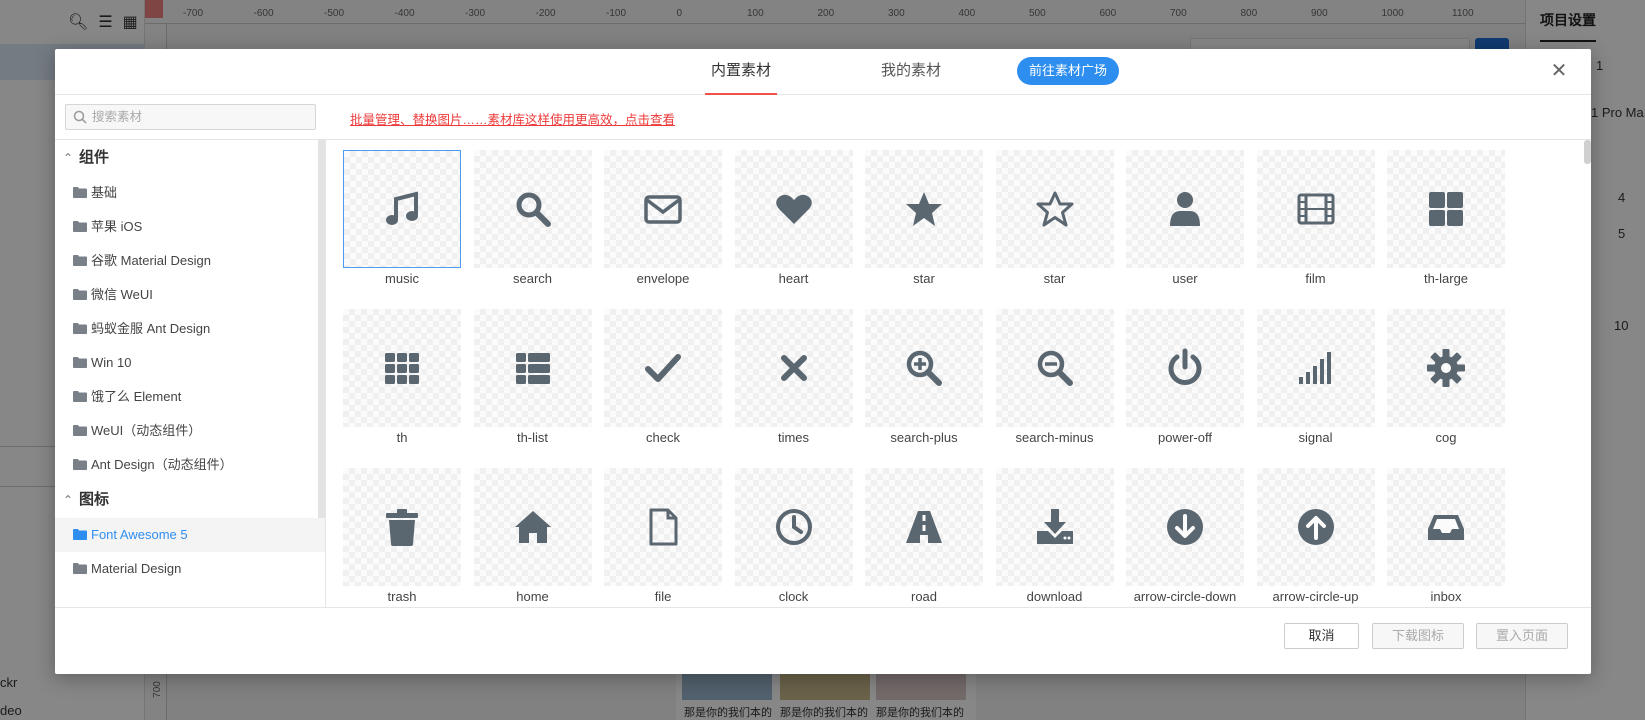 The width and height of the screenshot is (1645, 720). I want to click on icon-label: film, so click(1315, 278).